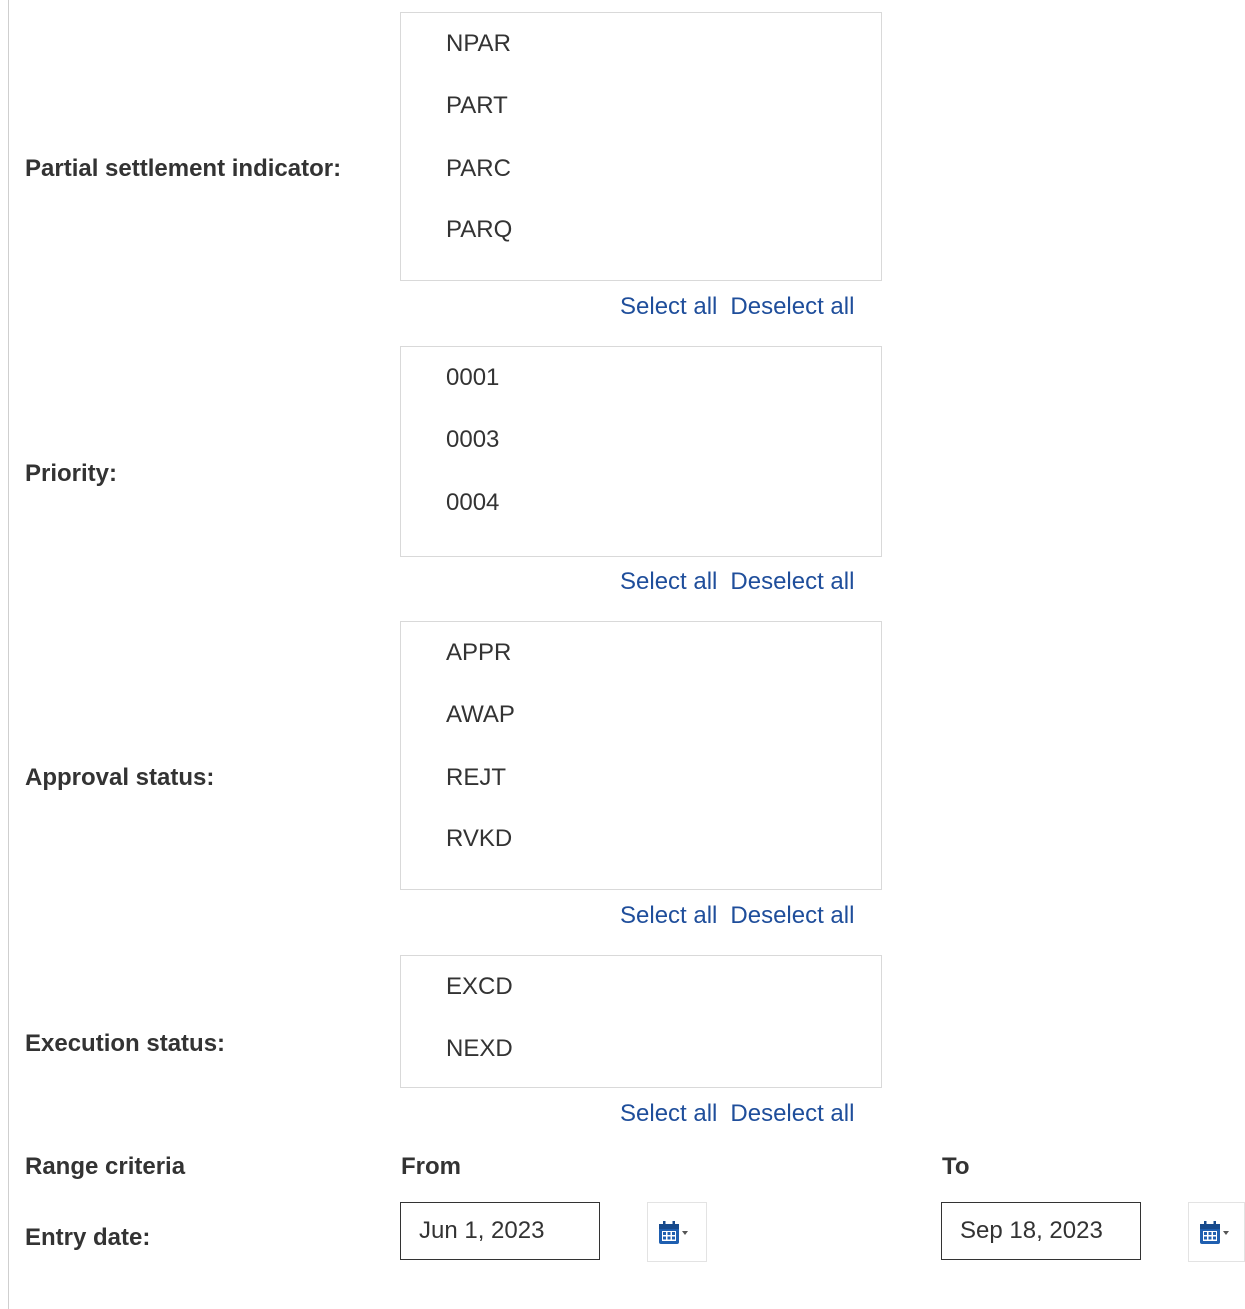 The width and height of the screenshot is (1245, 1309). I want to click on priority-select-links: Select all Deselect all, so click(737, 582).